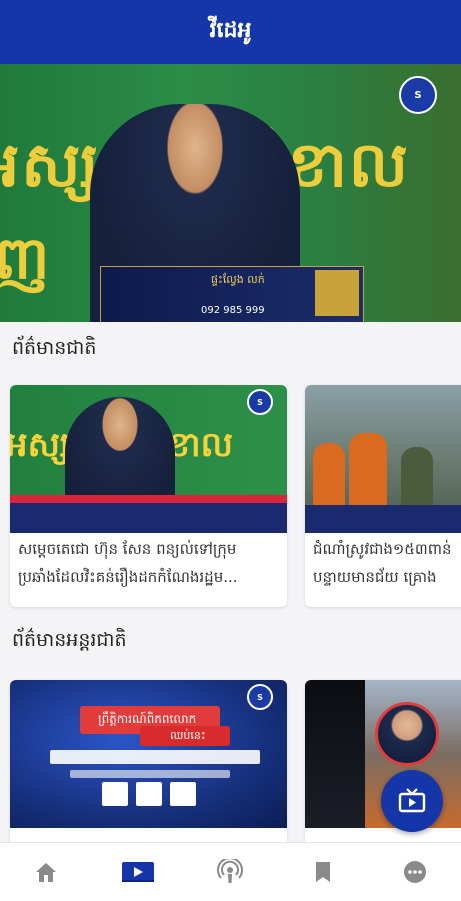  Describe the element at coordinates (238, 279) in the screenshot. I see `ad-banner-text: ផ្ទះល្វែង លក់` at that location.